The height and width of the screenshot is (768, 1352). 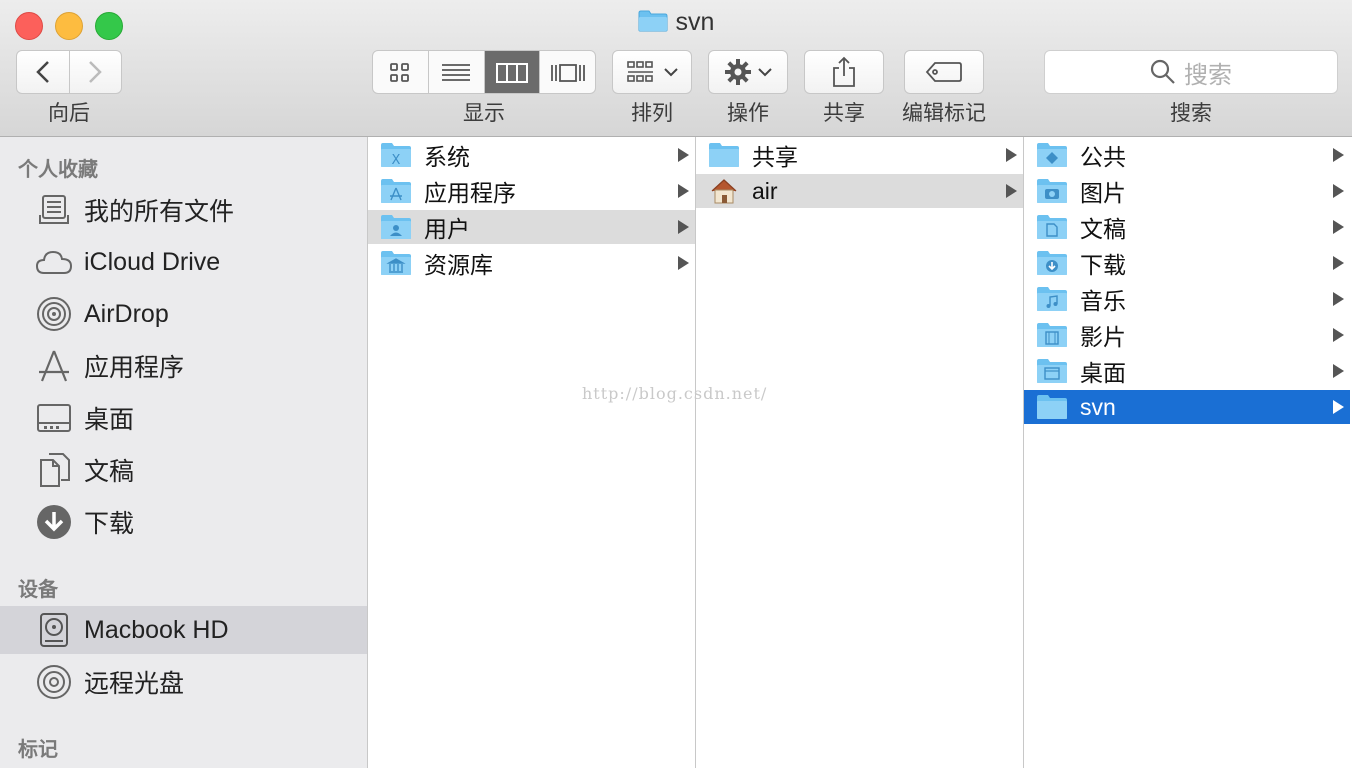 What do you see at coordinates (775, 157) in the screenshot?
I see `list-item-label: 共享` at bounding box center [775, 157].